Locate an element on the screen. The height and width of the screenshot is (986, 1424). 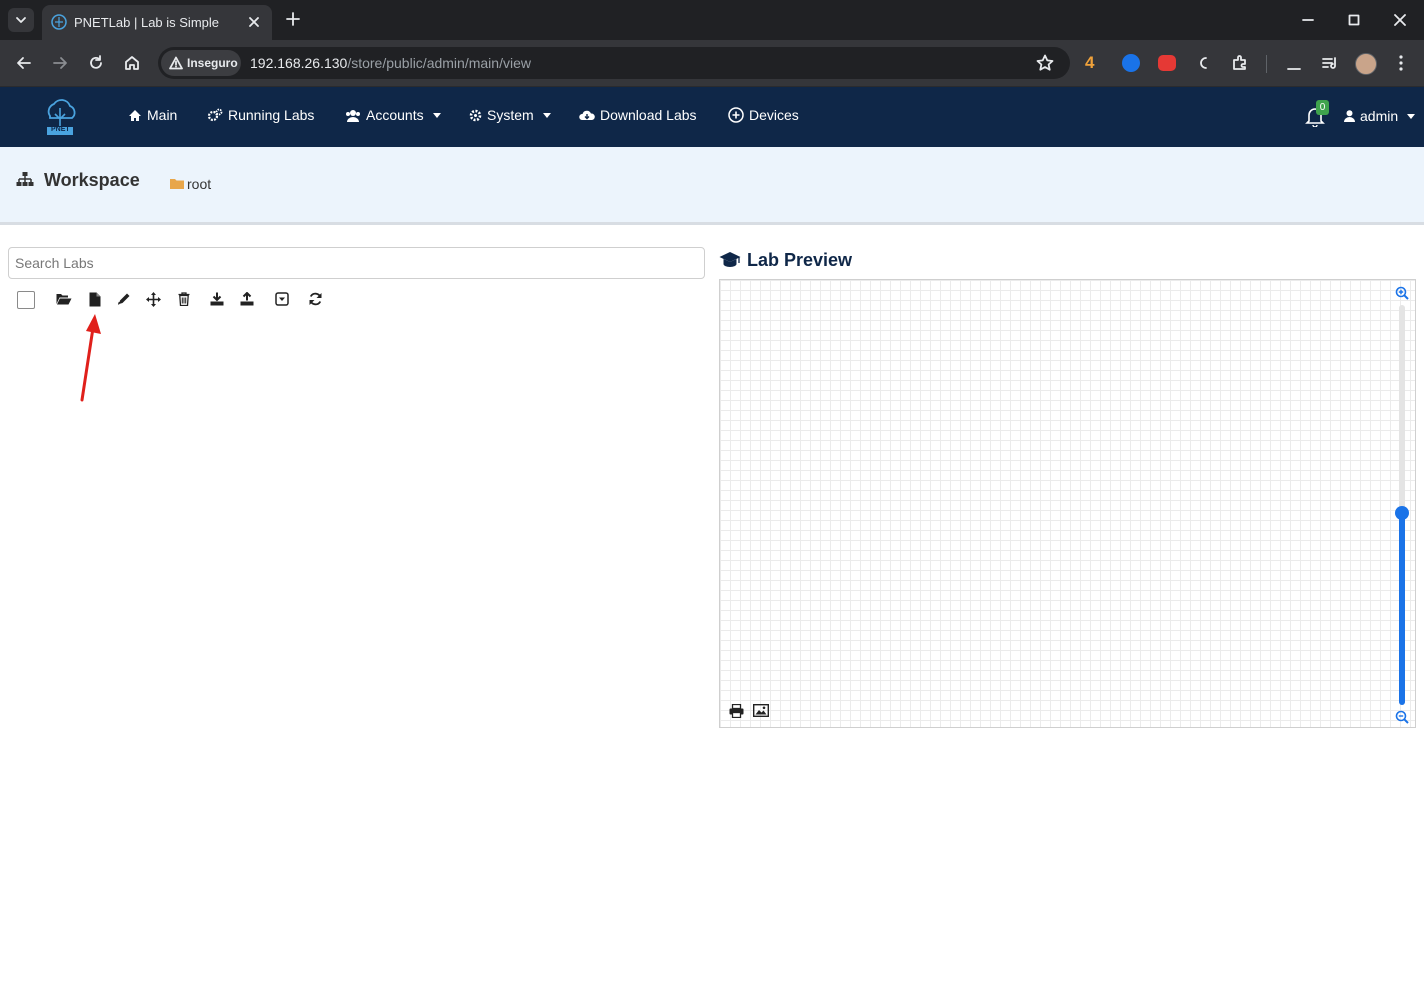
nav-main: Main is located at coordinates (152, 115).